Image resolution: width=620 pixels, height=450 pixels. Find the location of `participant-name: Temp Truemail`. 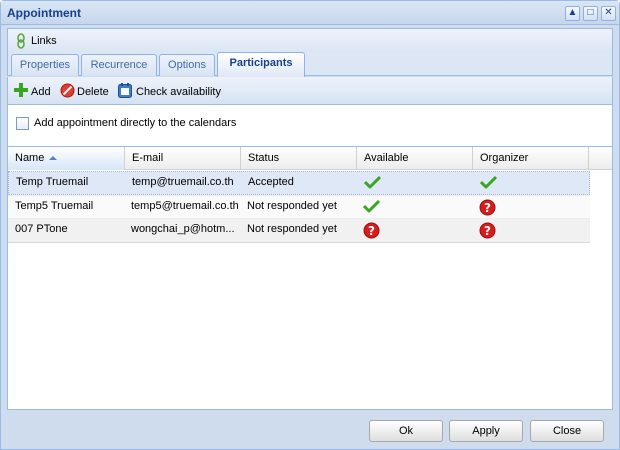

participant-name: Temp Truemail is located at coordinates (52, 182).